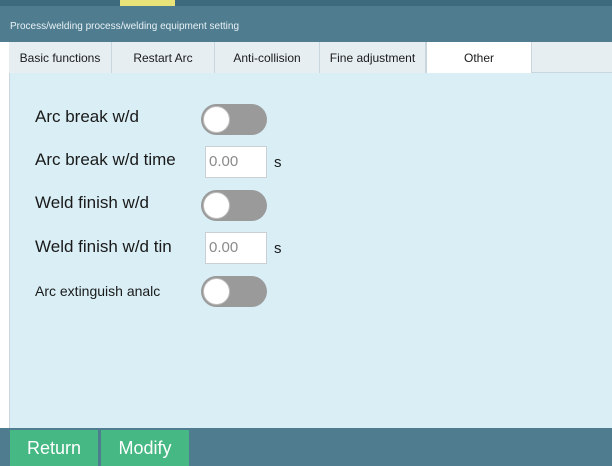 Image resolution: width=612 pixels, height=466 pixels. I want to click on tab-label: Other, so click(478, 57).